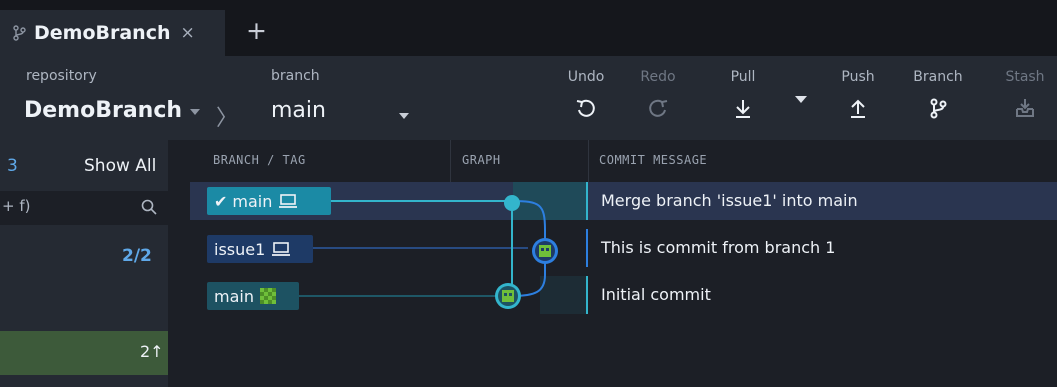 This screenshot has height=387, width=1057. What do you see at coordinates (120, 166) in the screenshot?
I see `show-all-button: Show All` at bounding box center [120, 166].